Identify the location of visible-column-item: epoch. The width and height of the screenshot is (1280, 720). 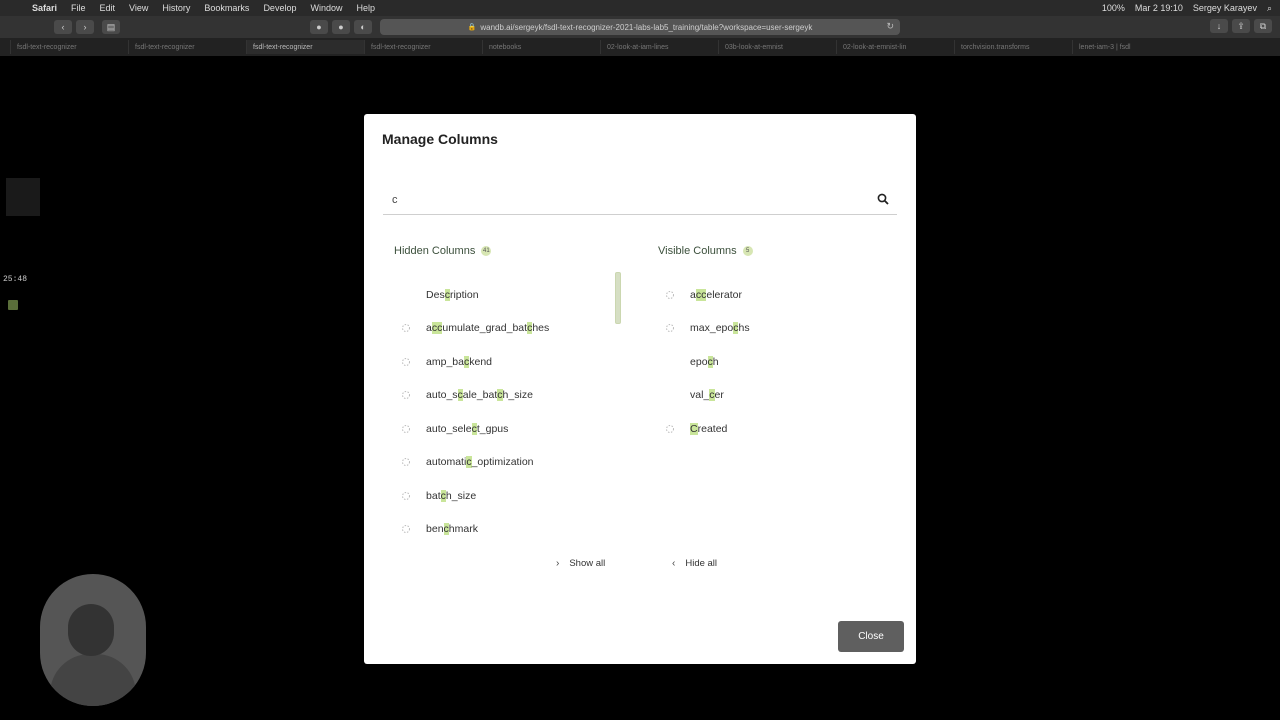
(775, 362).